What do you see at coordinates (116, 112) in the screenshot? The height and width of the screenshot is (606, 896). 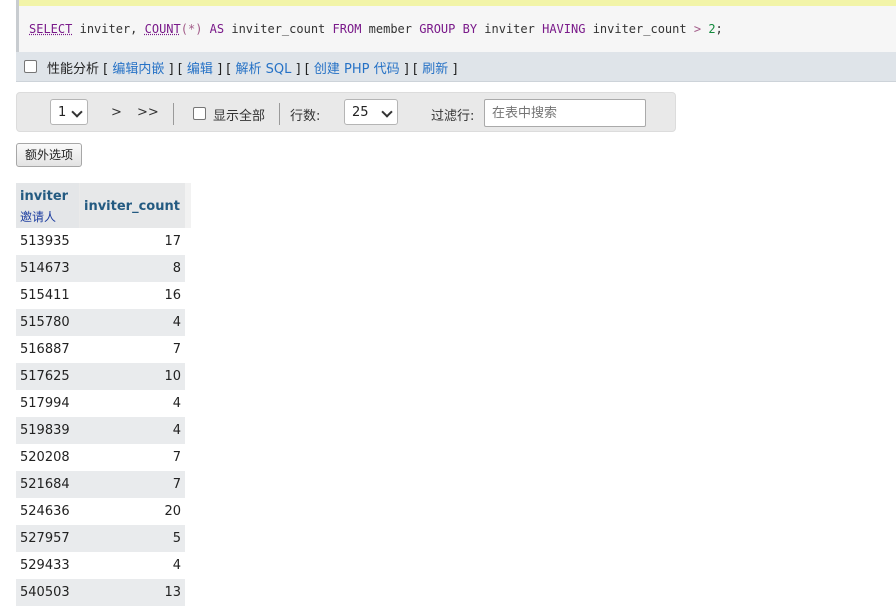 I see `next-page-button: >` at bounding box center [116, 112].